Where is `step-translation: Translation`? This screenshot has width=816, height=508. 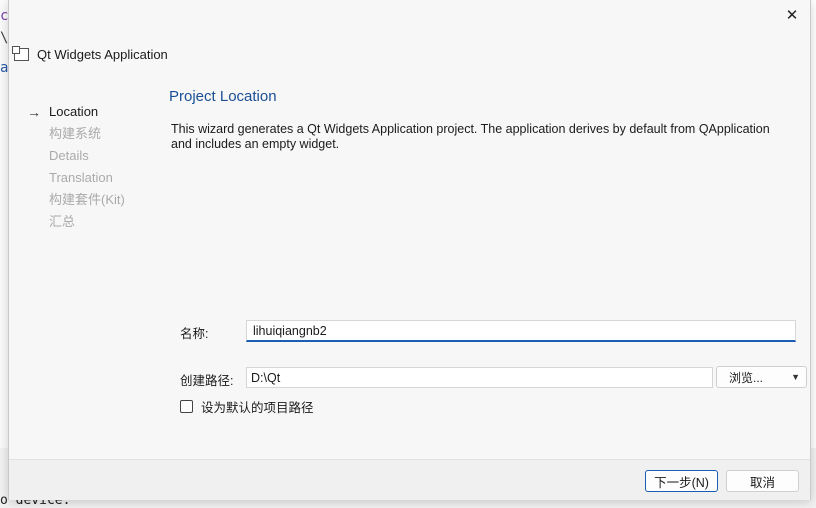 step-translation: Translation is located at coordinates (76, 181).